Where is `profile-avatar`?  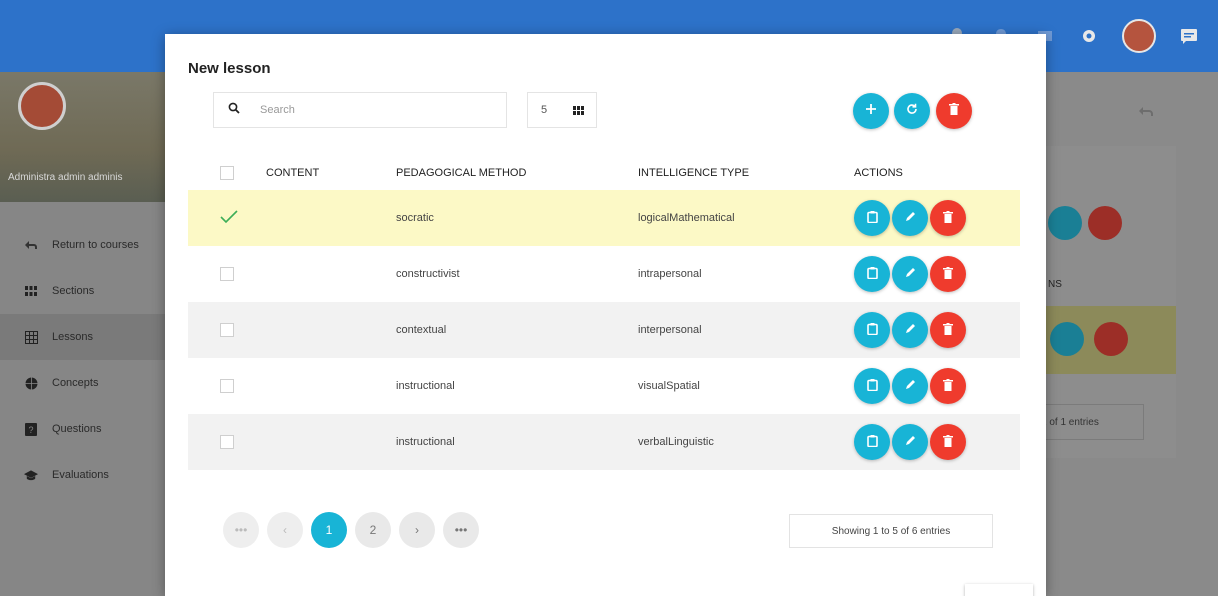 profile-avatar is located at coordinates (42, 106).